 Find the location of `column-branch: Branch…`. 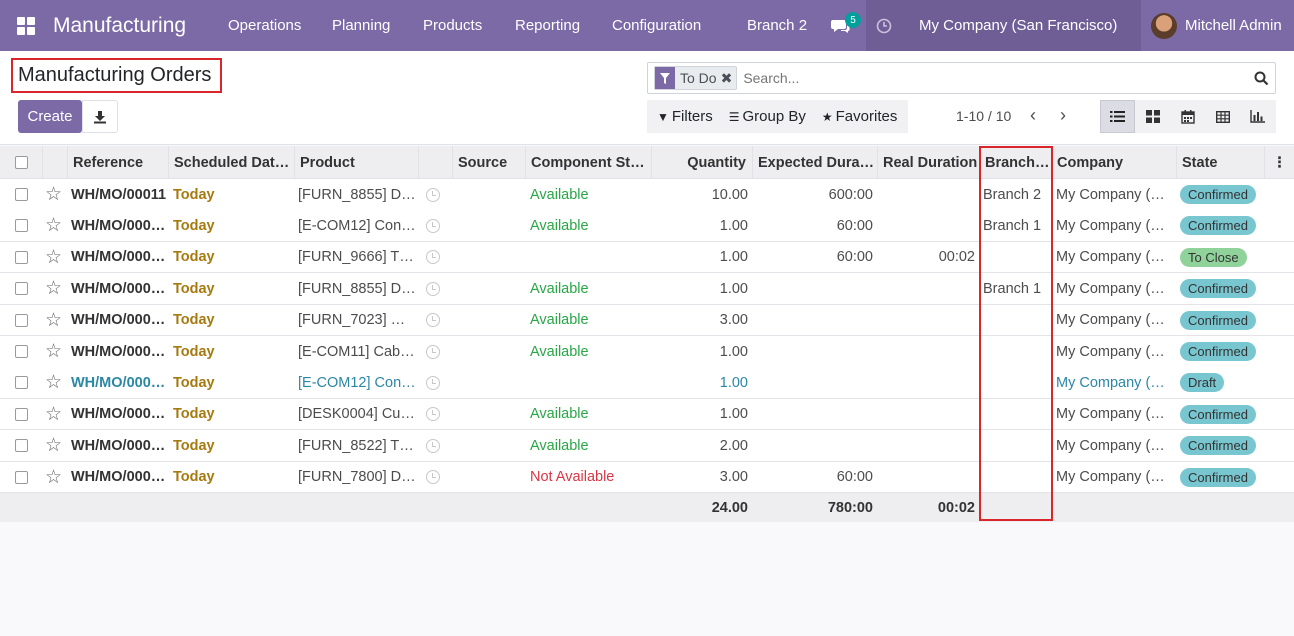

column-branch: Branch… is located at coordinates (1016, 162).